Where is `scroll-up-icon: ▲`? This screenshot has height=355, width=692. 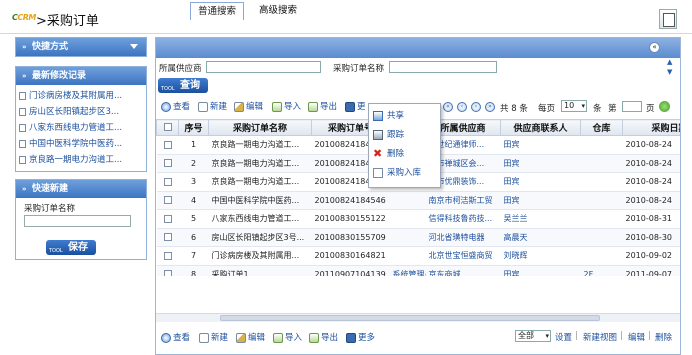 scroll-up-icon: ▲ is located at coordinates (671, 62).